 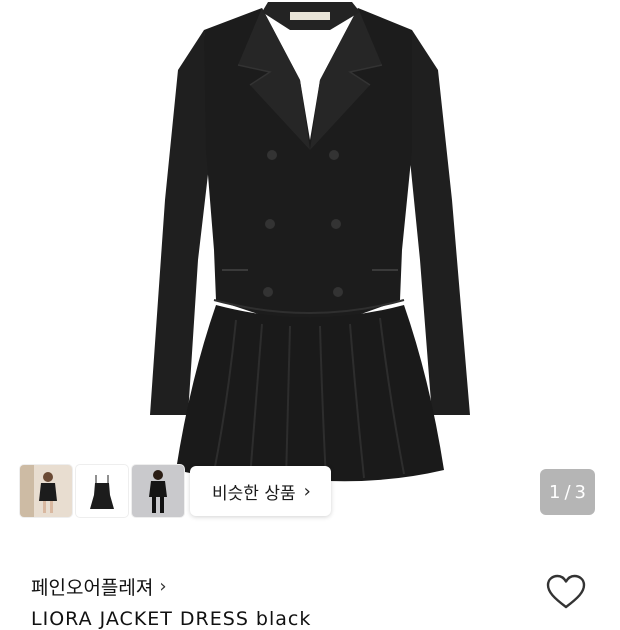 What do you see at coordinates (254, 493) in the screenshot?
I see `similar-products-label: 비슷한 상품` at bounding box center [254, 493].